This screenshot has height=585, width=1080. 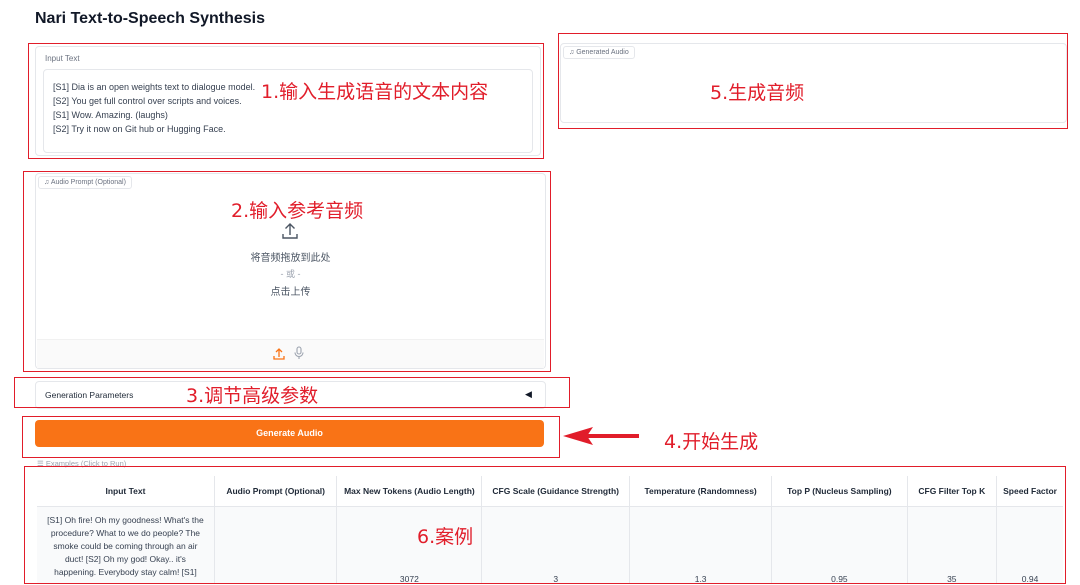 I want to click on annotation-5: 5.生成音频, so click(x=757, y=93).